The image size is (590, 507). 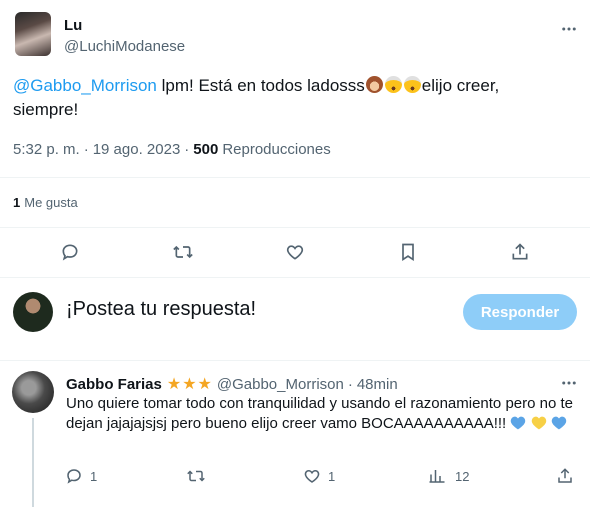 What do you see at coordinates (124, 46) in the screenshot?
I see `author-handle: @LuchiModanese` at bounding box center [124, 46].